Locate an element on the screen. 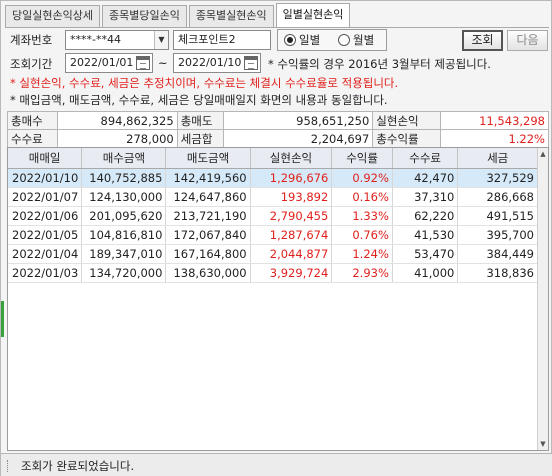  cell-sell: 138,630,000 is located at coordinates (208, 273).